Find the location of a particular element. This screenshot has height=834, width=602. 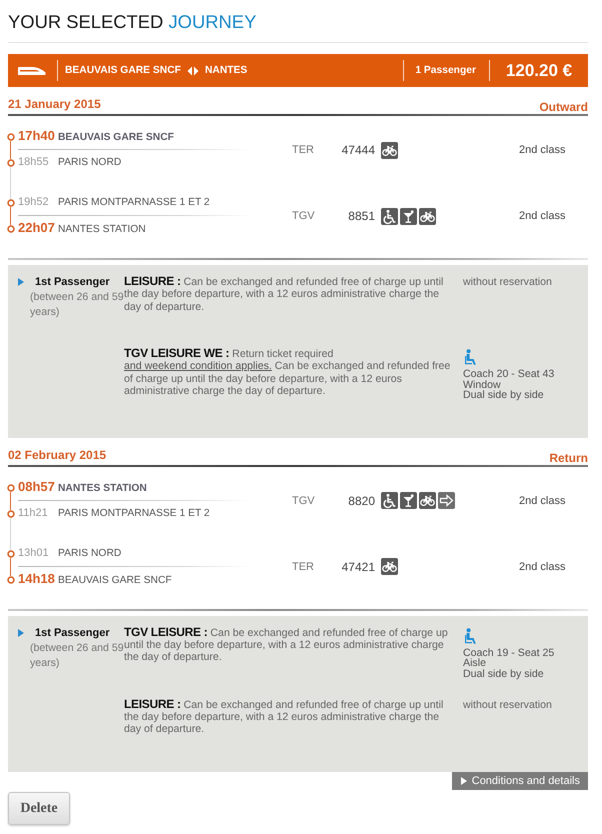

stop-time: 14h18 is located at coordinates (37, 579).